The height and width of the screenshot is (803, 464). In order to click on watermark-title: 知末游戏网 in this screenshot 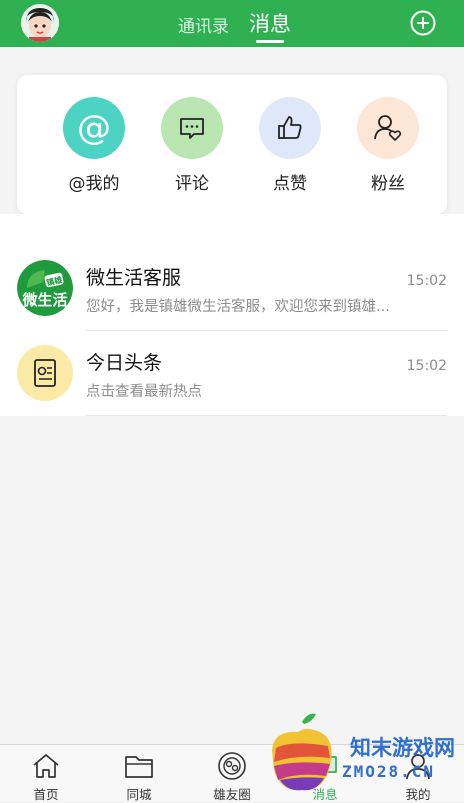, I will do `click(402, 748)`.